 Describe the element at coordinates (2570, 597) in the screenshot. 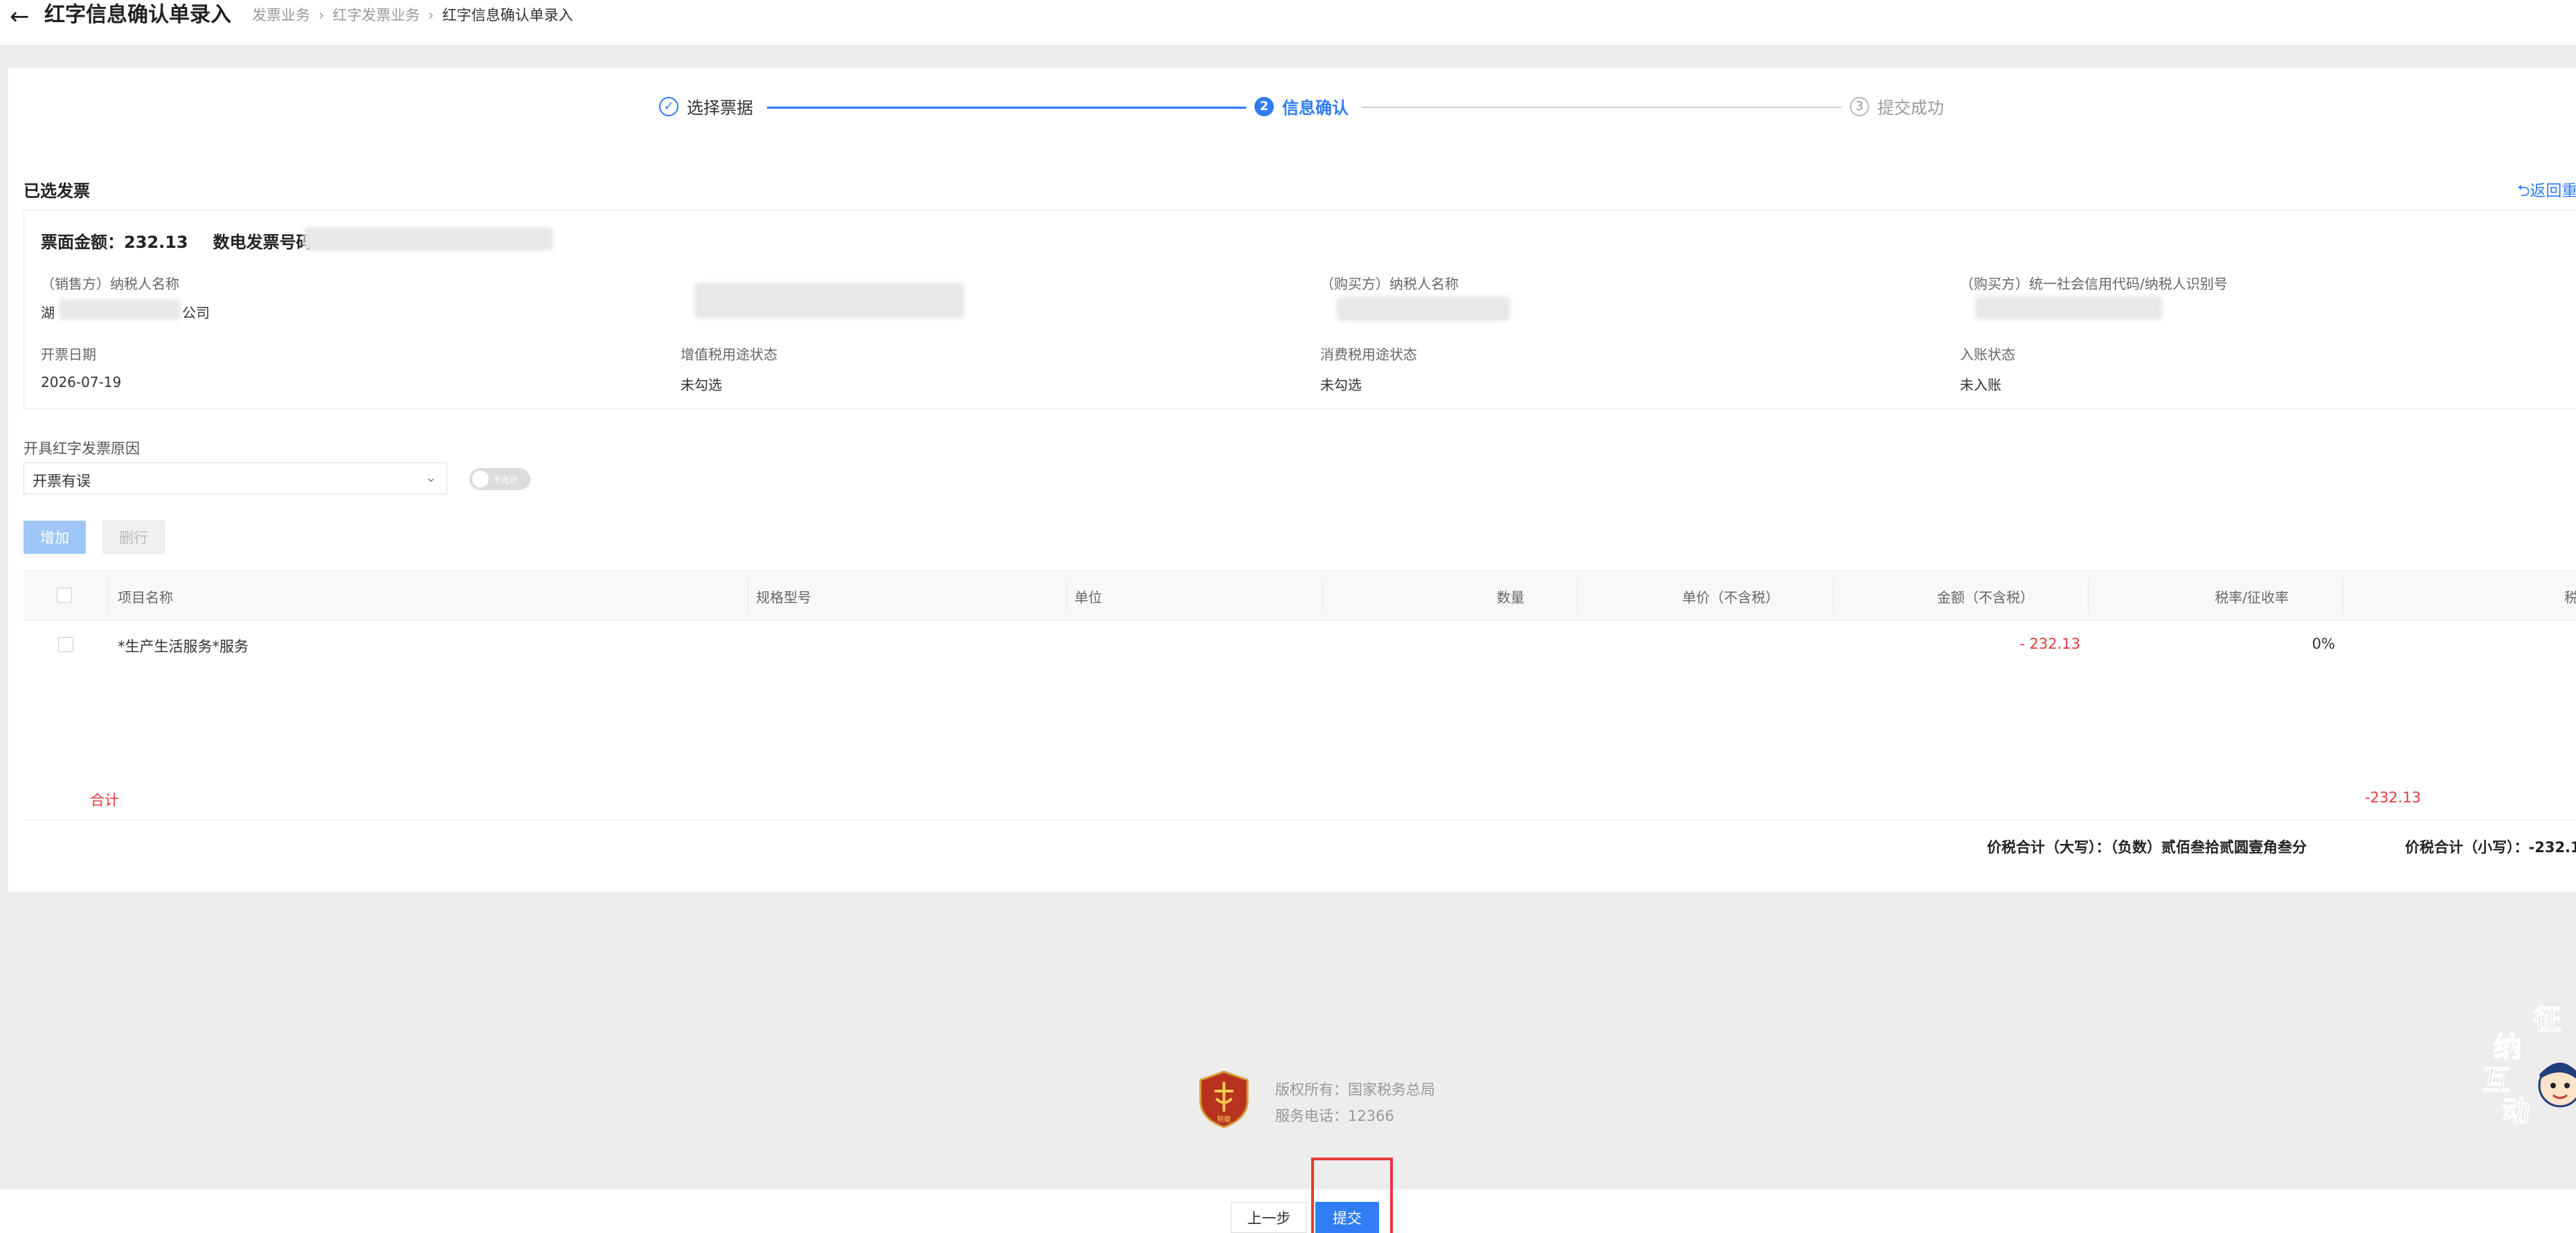

I see `col-tax: 税` at that location.